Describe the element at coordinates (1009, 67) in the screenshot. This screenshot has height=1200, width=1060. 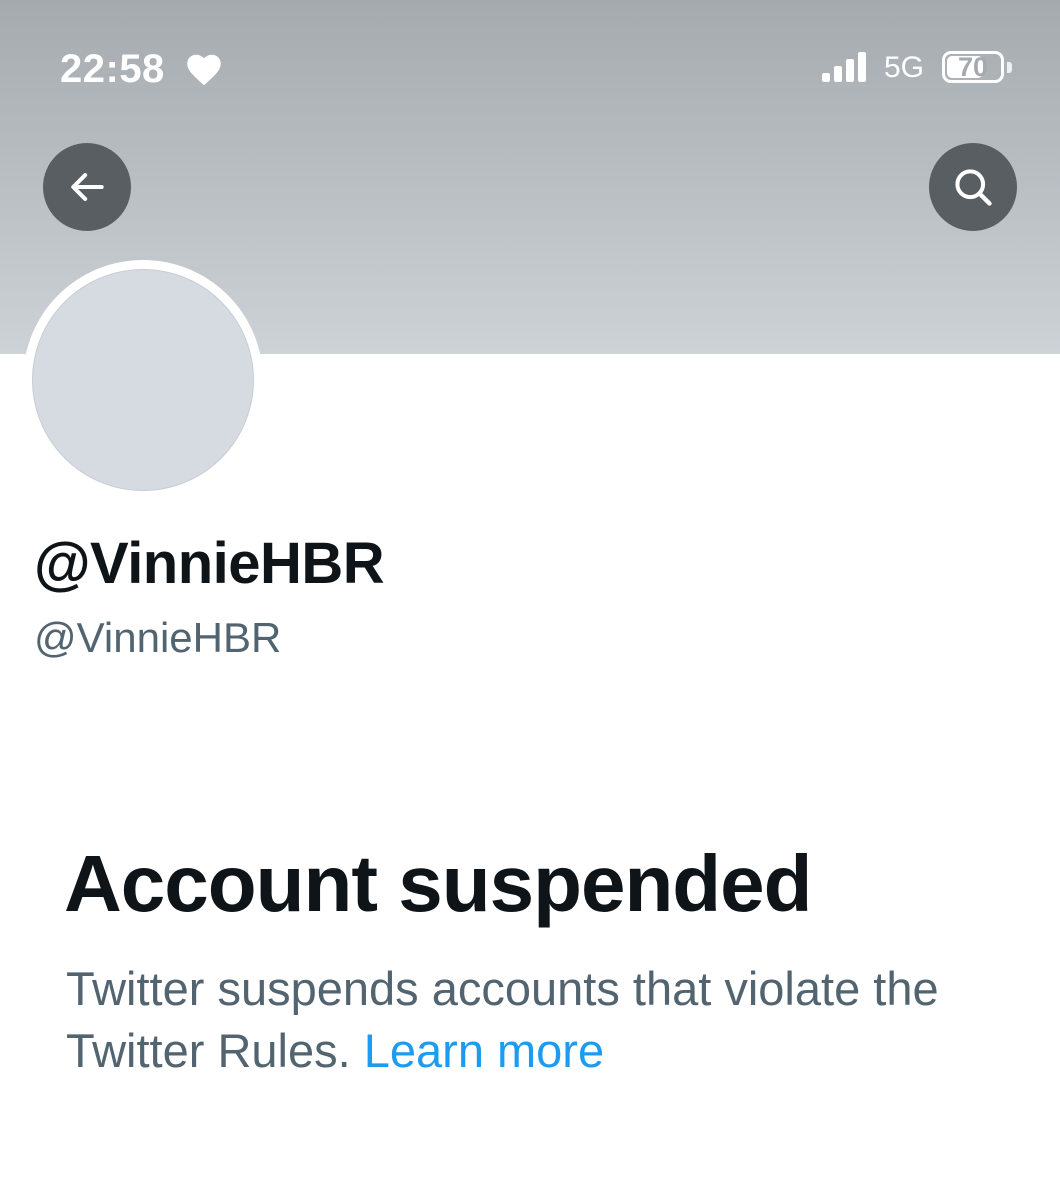
I see `battery-nub` at that location.